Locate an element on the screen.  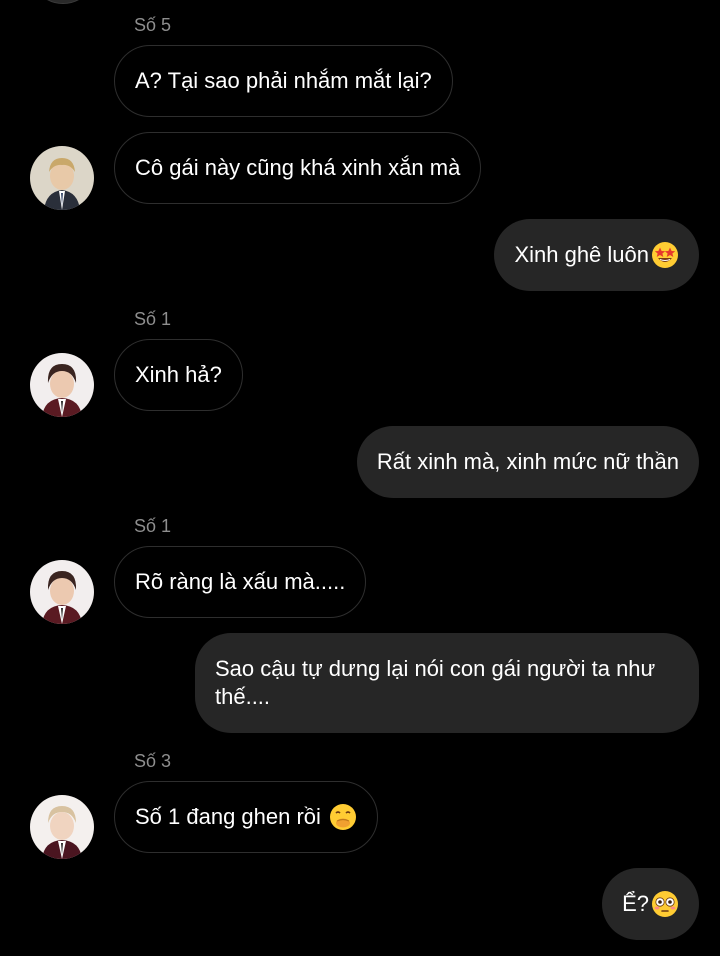
message-text: Rất xinh mà, xinh mức nữ thần is located at coordinates (527, 461).